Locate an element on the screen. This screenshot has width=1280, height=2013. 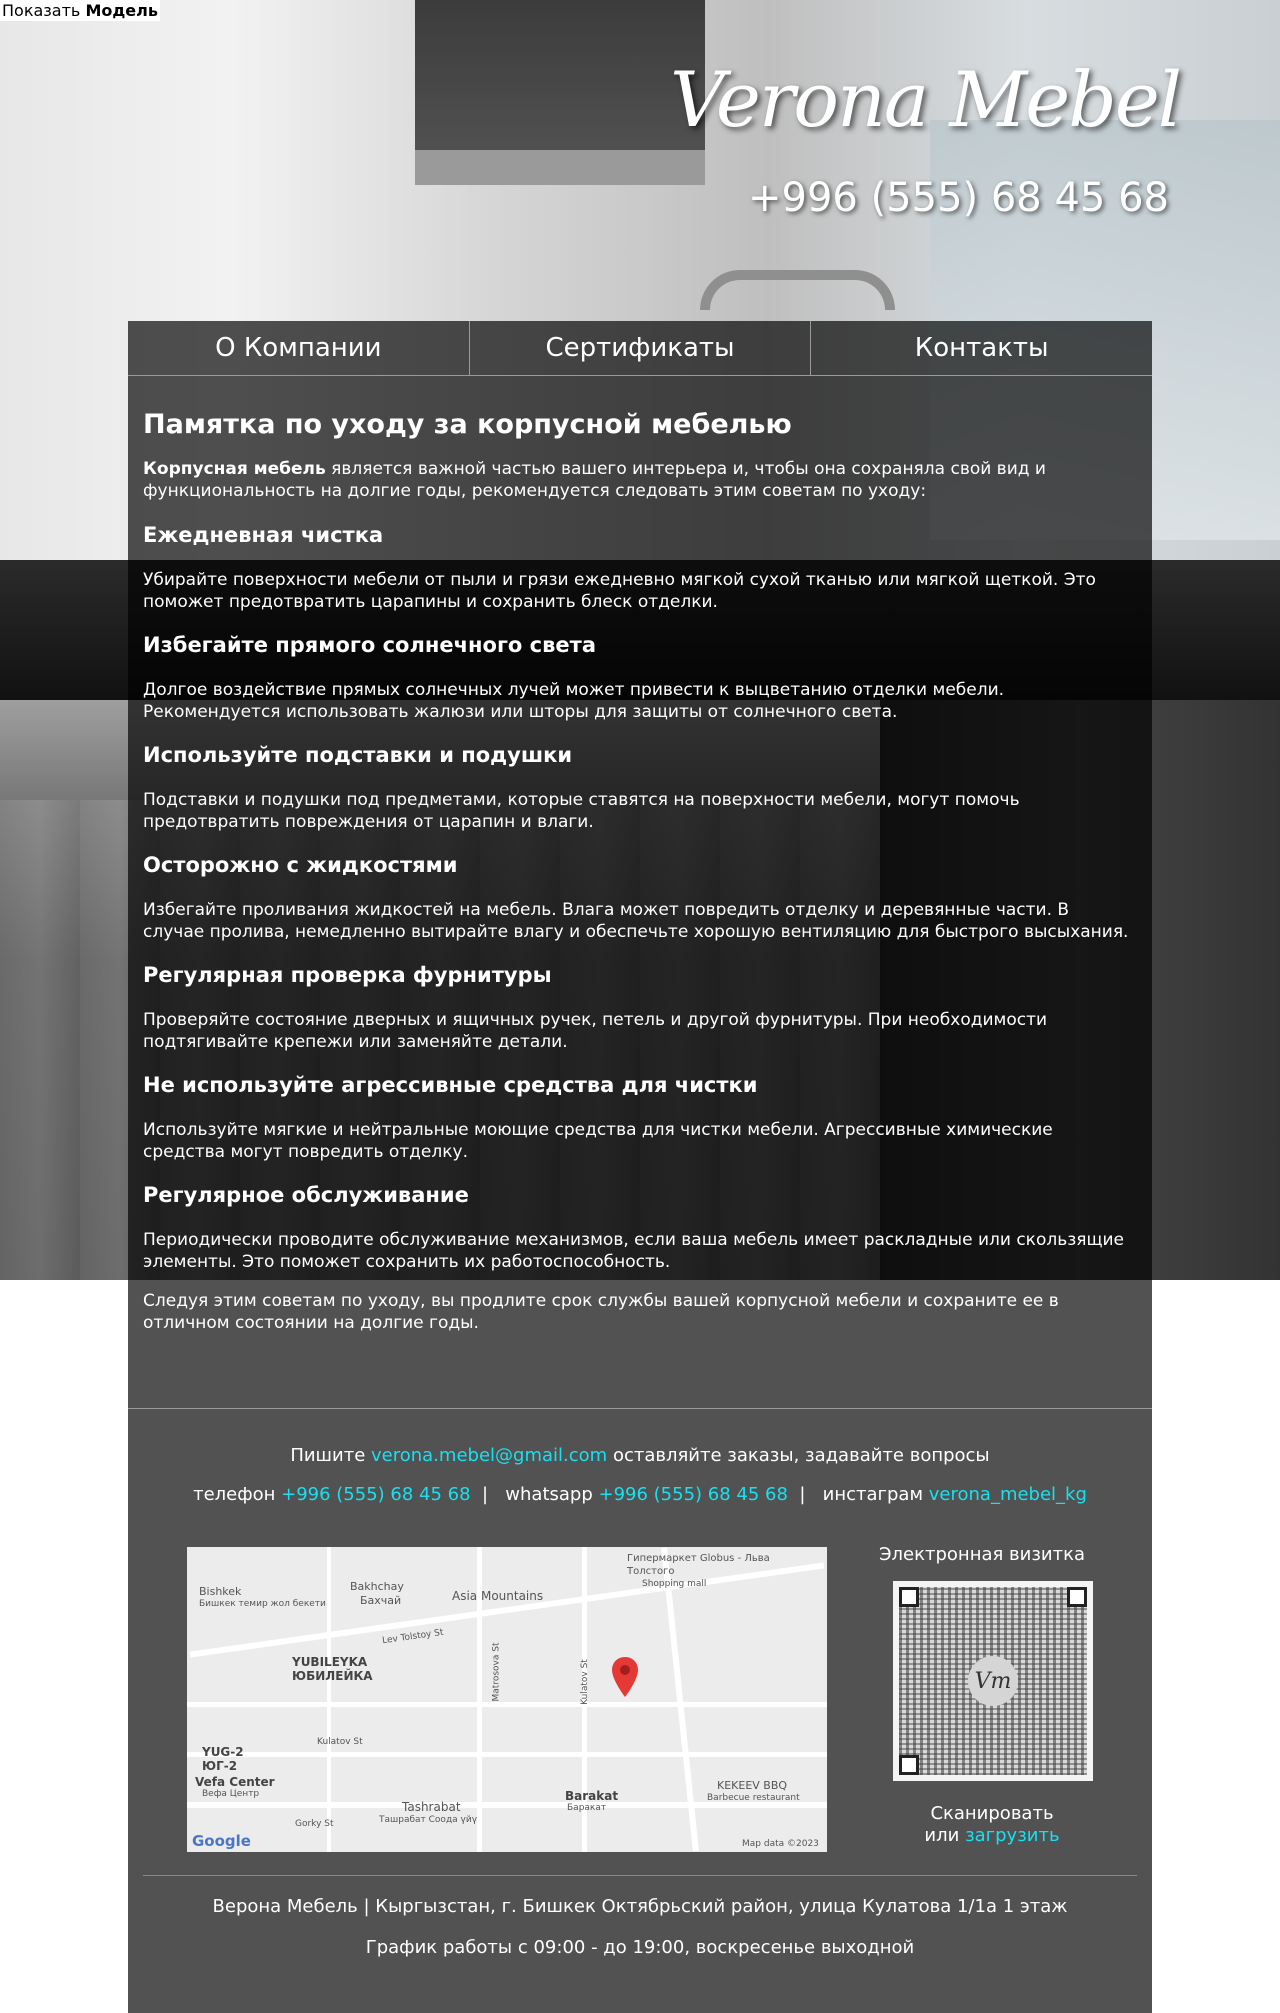
scan-block: Сканировать или загрузить is located at coordinates (992, 1825).